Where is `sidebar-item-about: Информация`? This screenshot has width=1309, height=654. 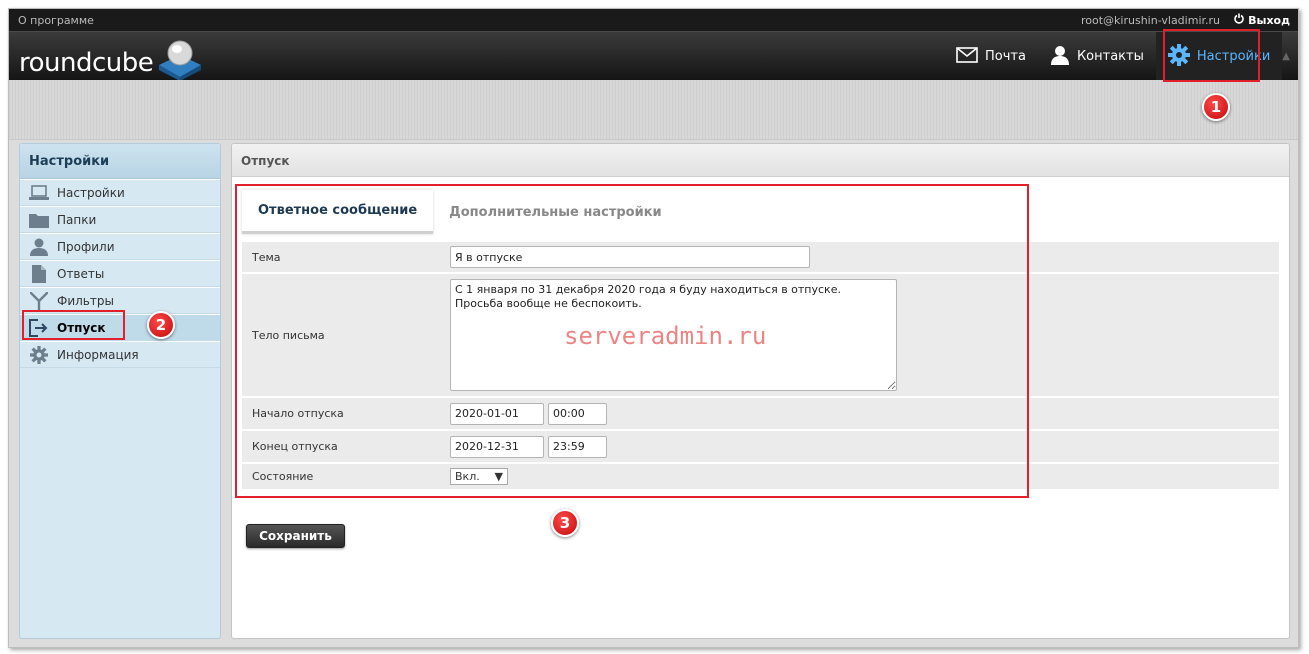
sidebar-item-about: Информация is located at coordinates (120, 354).